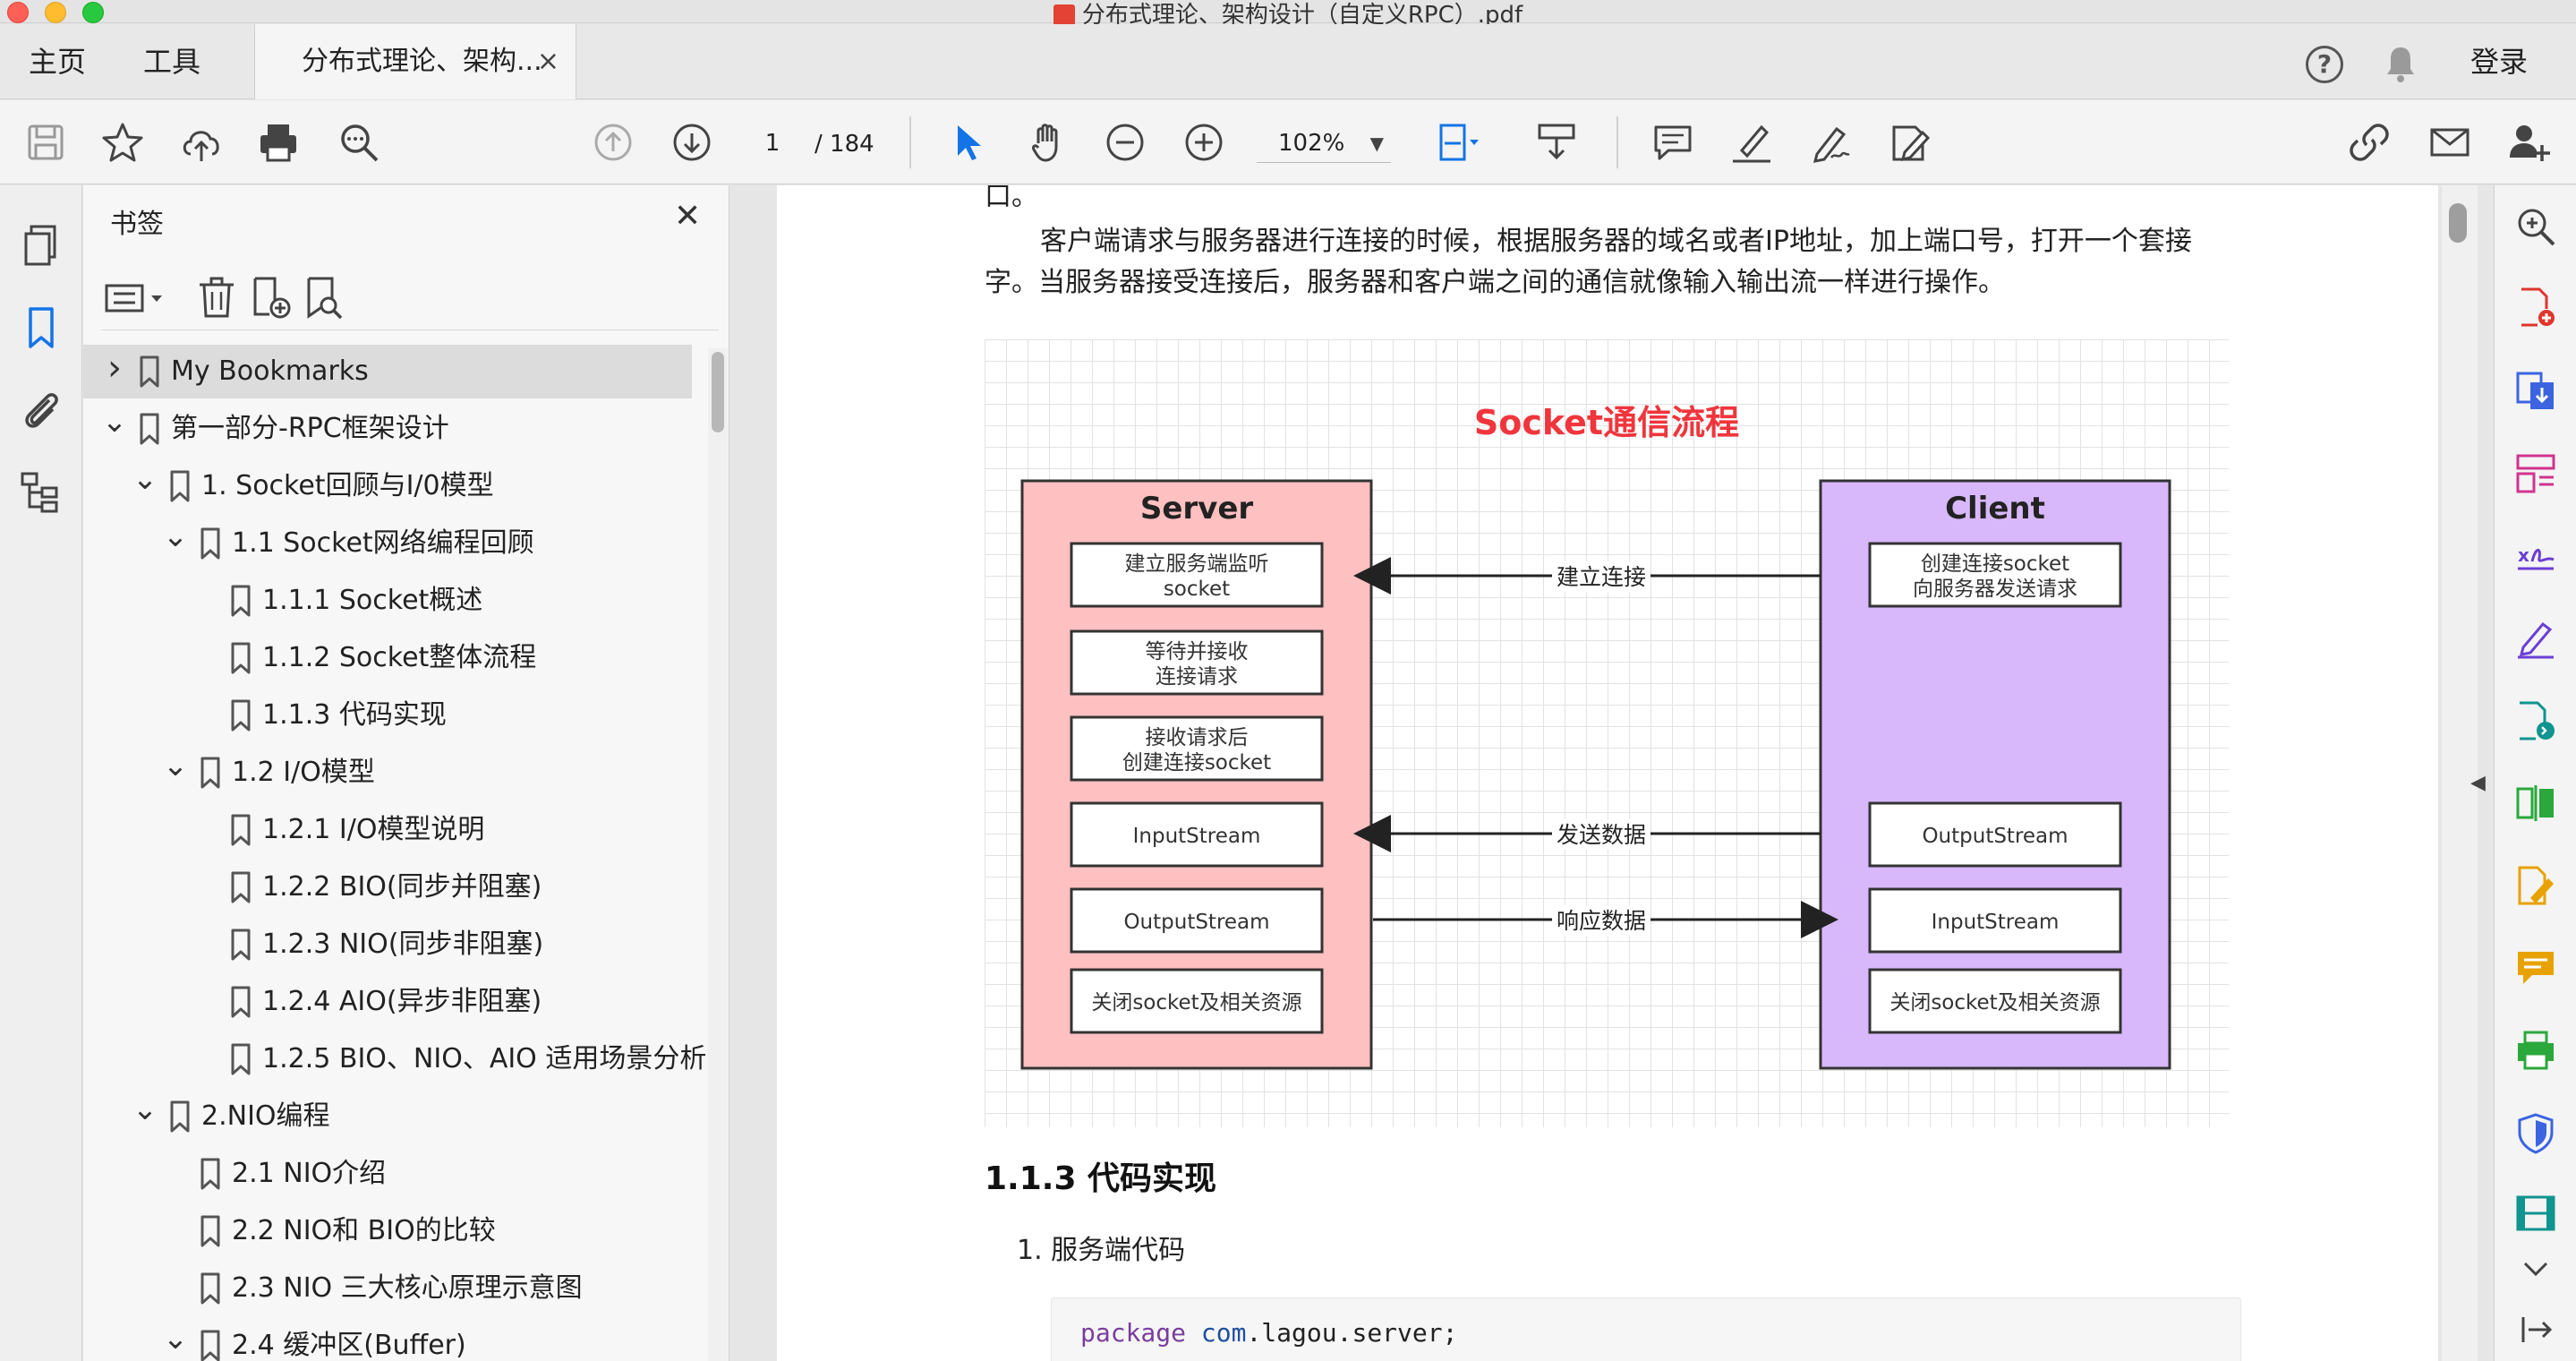 The height and width of the screenshot is (1361, 2576). Describe the element at coordinates (387, 945) in the screenshot. I see `bookmark-item: 1.2.3 NIO(同步非阻塞)` at that location.